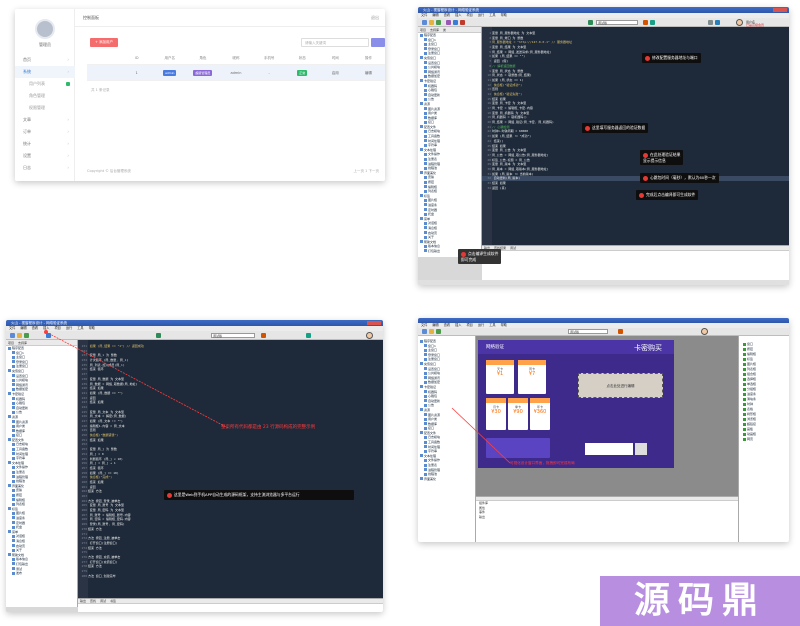 This screenshot has width=800, height=626. What do you see at coordinates (431, 214) in the screenshot?
I see `tree-item-label: 托盘` at bounding box center [431, 214].